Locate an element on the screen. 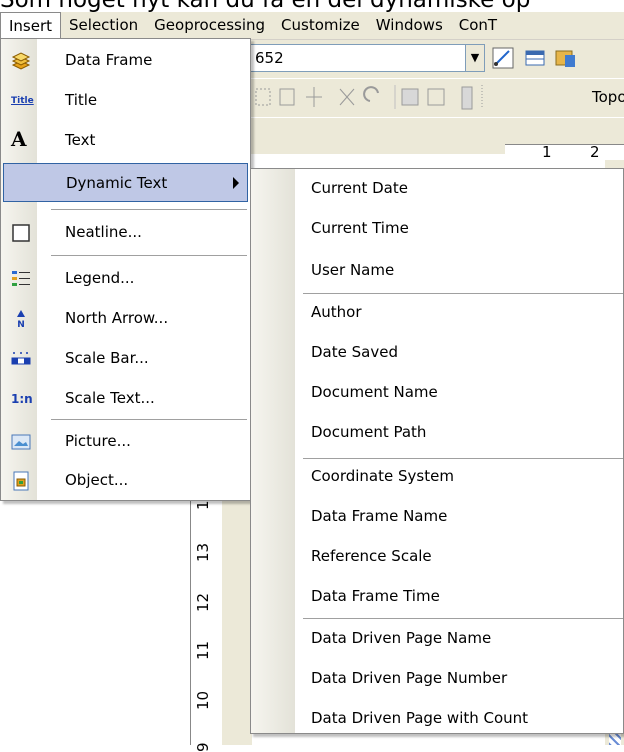 This screenshot has height=752, width=624. insert-title: Title Title is located at coordinates (125, 100).